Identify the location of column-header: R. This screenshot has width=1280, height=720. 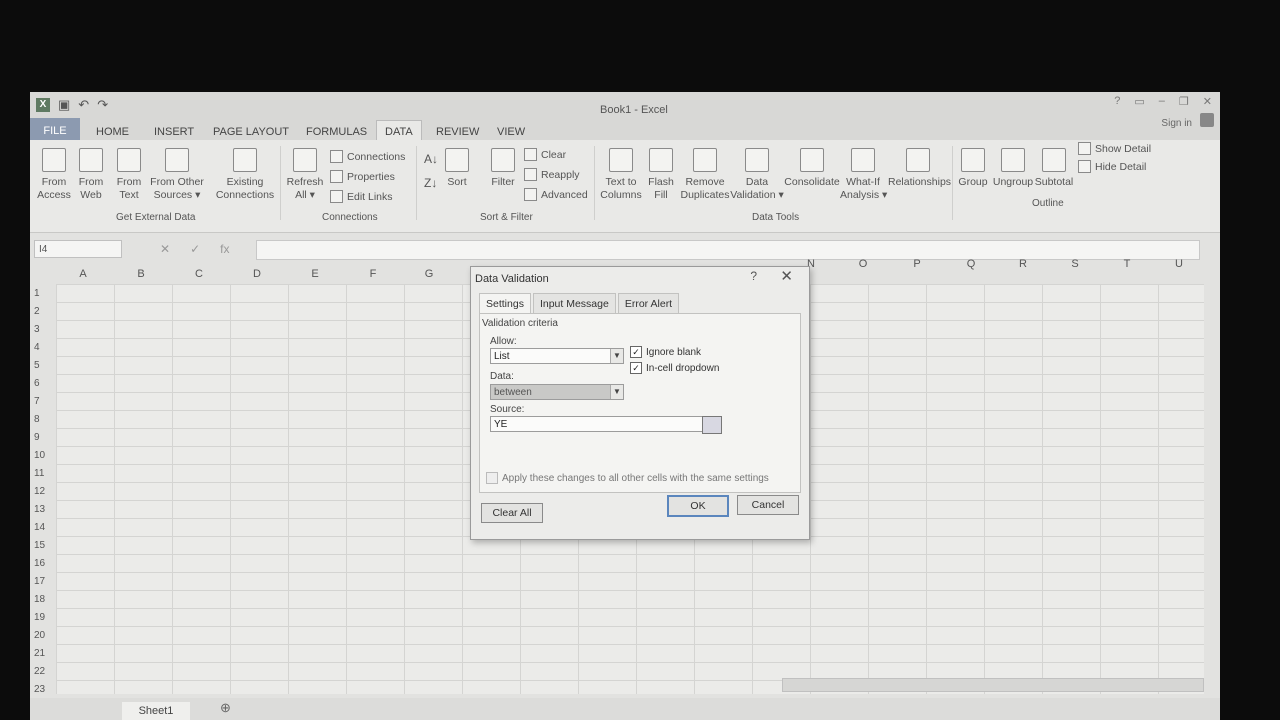
(1023, 264).